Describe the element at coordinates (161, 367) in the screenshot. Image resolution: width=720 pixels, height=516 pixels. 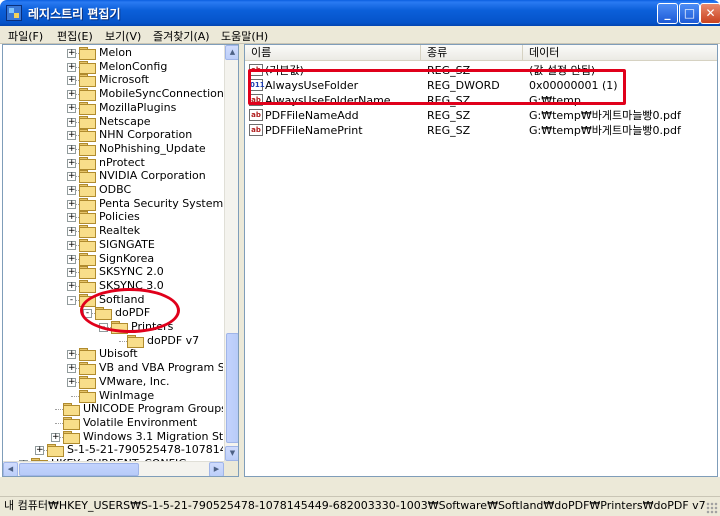
I see `tree-item-label: VB and VBA Program Se` at that location.